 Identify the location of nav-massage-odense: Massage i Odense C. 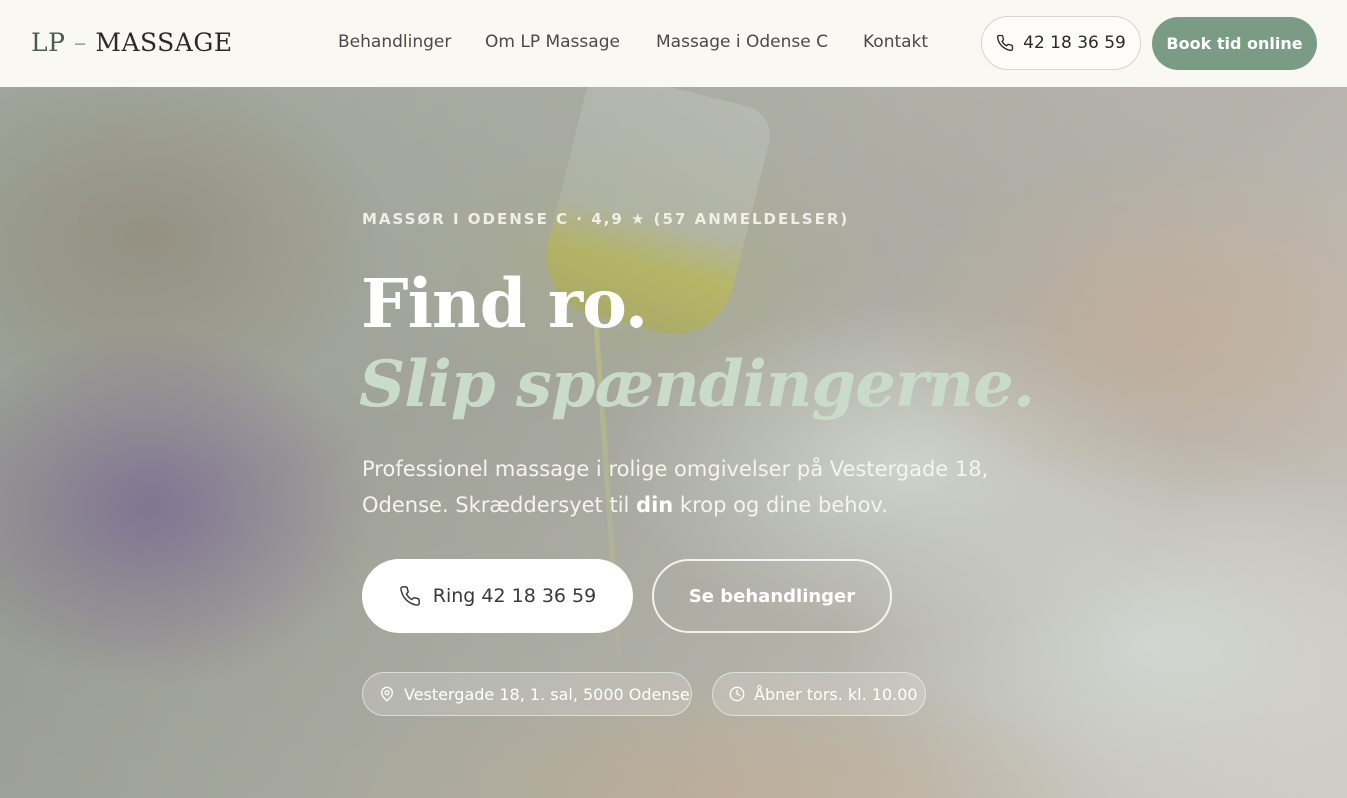
(742, 42).